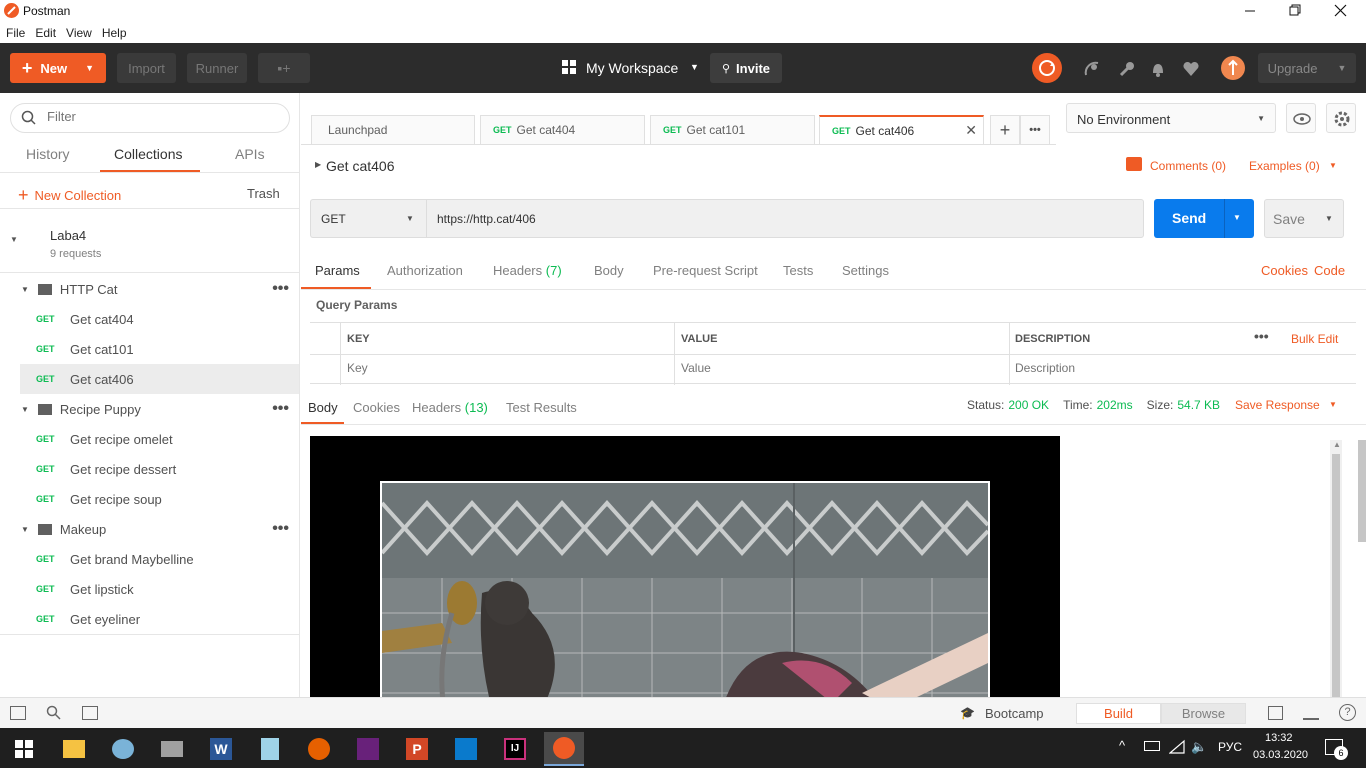  Describe the element at coordinates (541, 407) in the screenshot. I see `response-tab-test-results: Test Results` at that location.